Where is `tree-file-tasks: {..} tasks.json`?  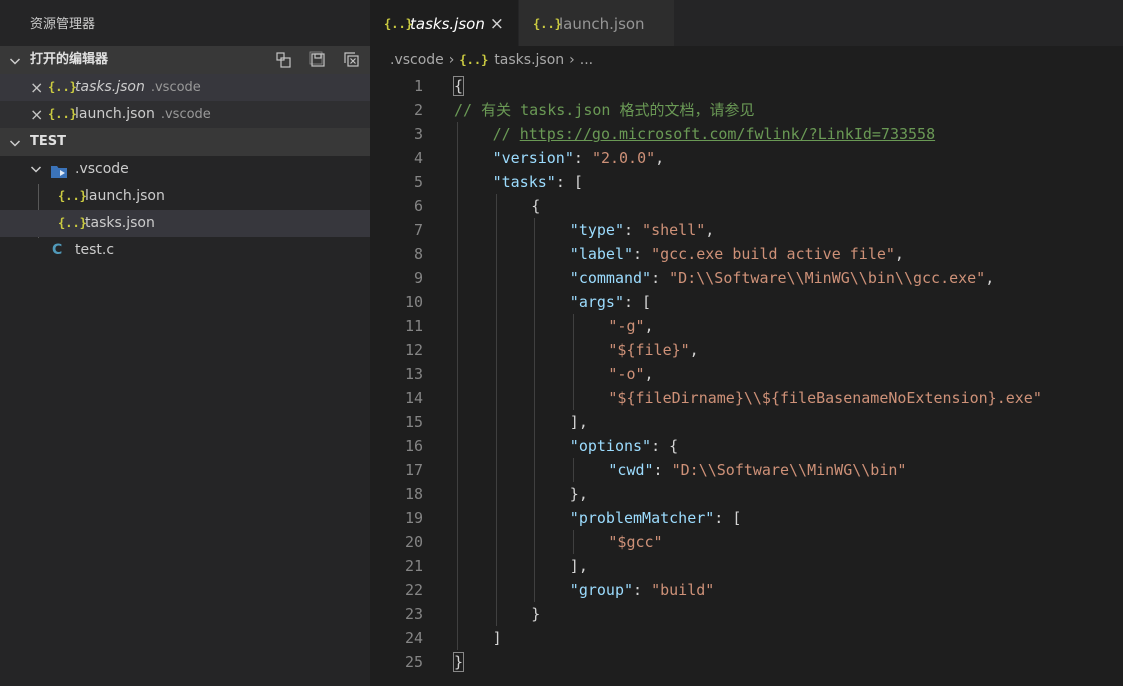
tree-file-tasks: {..} tasks.json is located at coordinates (185, 223).